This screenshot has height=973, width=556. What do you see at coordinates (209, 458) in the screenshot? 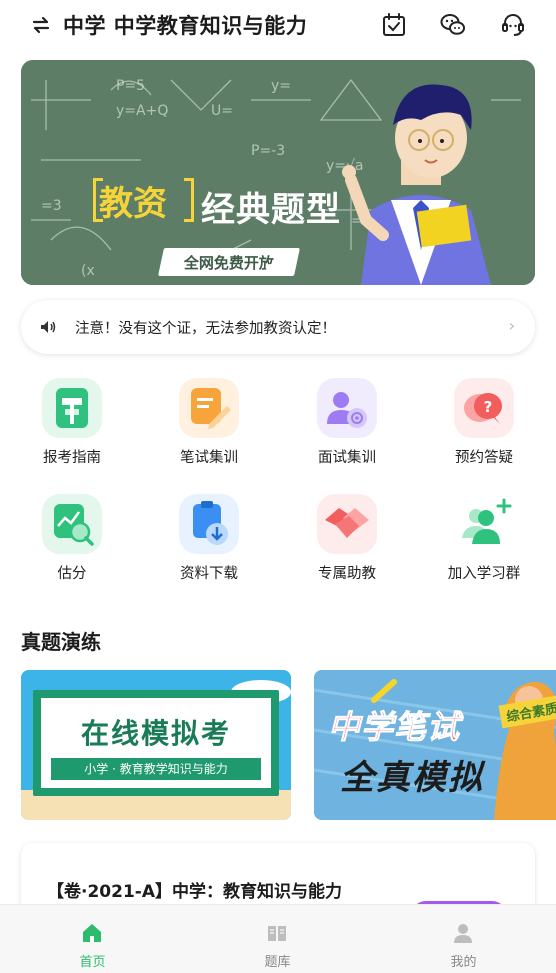
I see `menu-label: 笔试集训` at bounding box center [209, 458].